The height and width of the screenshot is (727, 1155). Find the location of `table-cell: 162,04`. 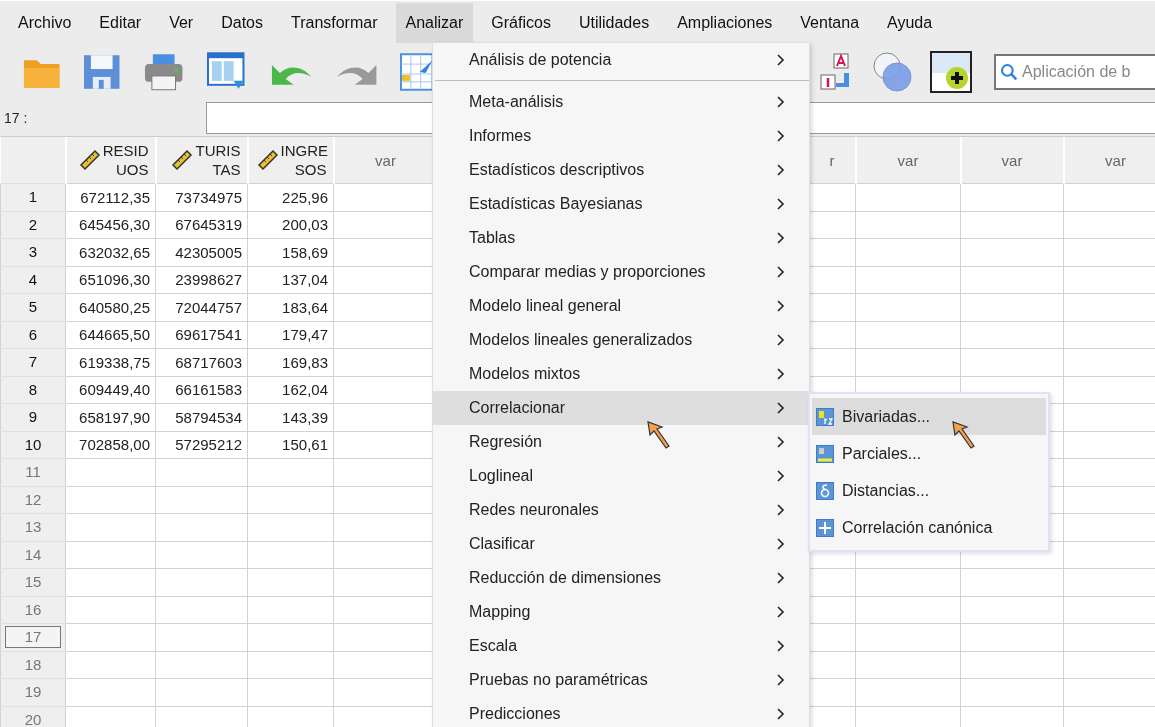

table-cell: 162,04 is located at coordinates (290, 390).